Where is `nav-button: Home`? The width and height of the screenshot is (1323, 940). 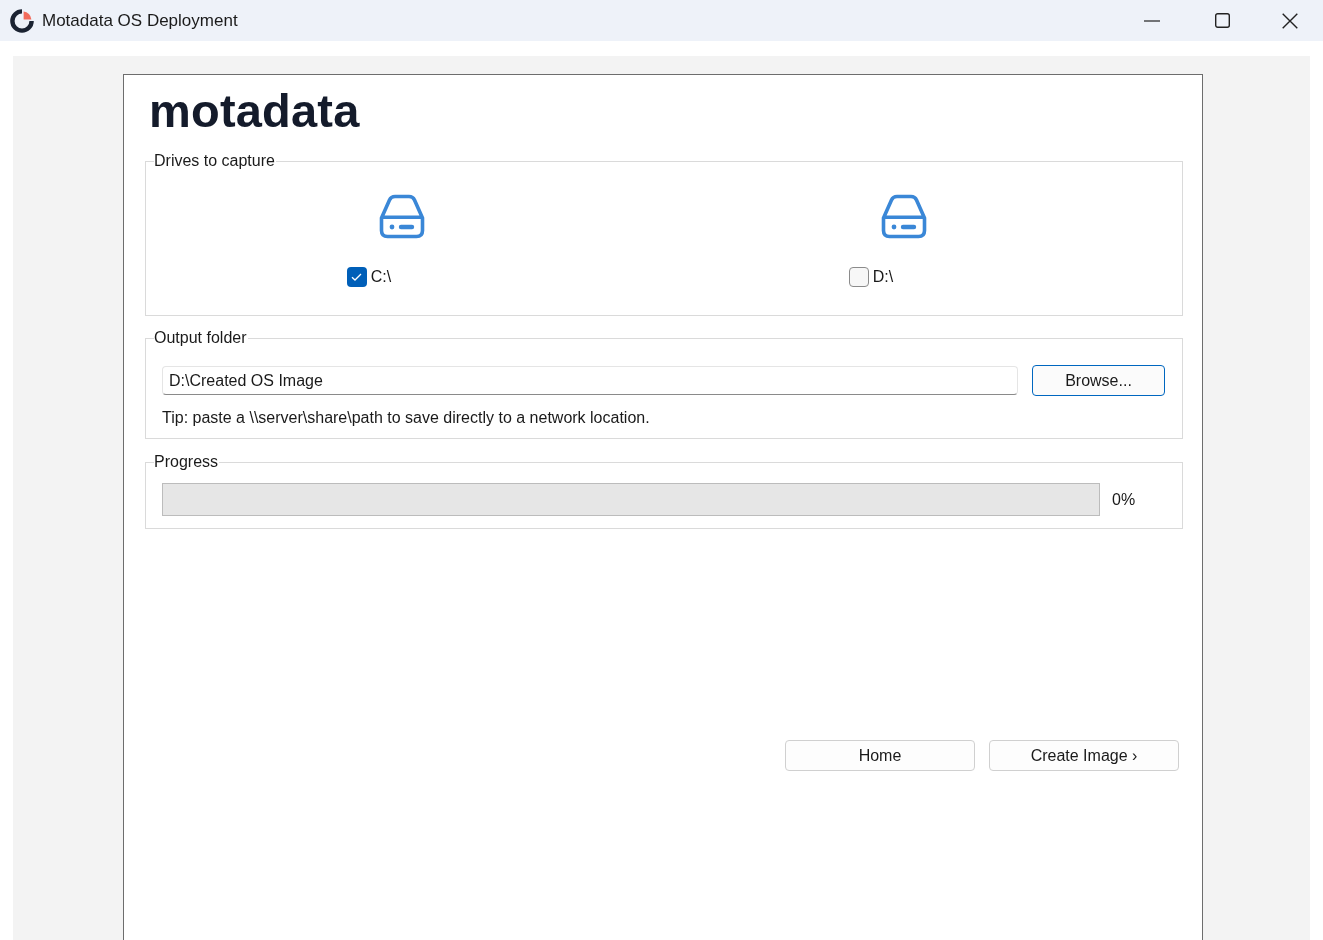 nav-button: Home is located at coordinates (880, 755).